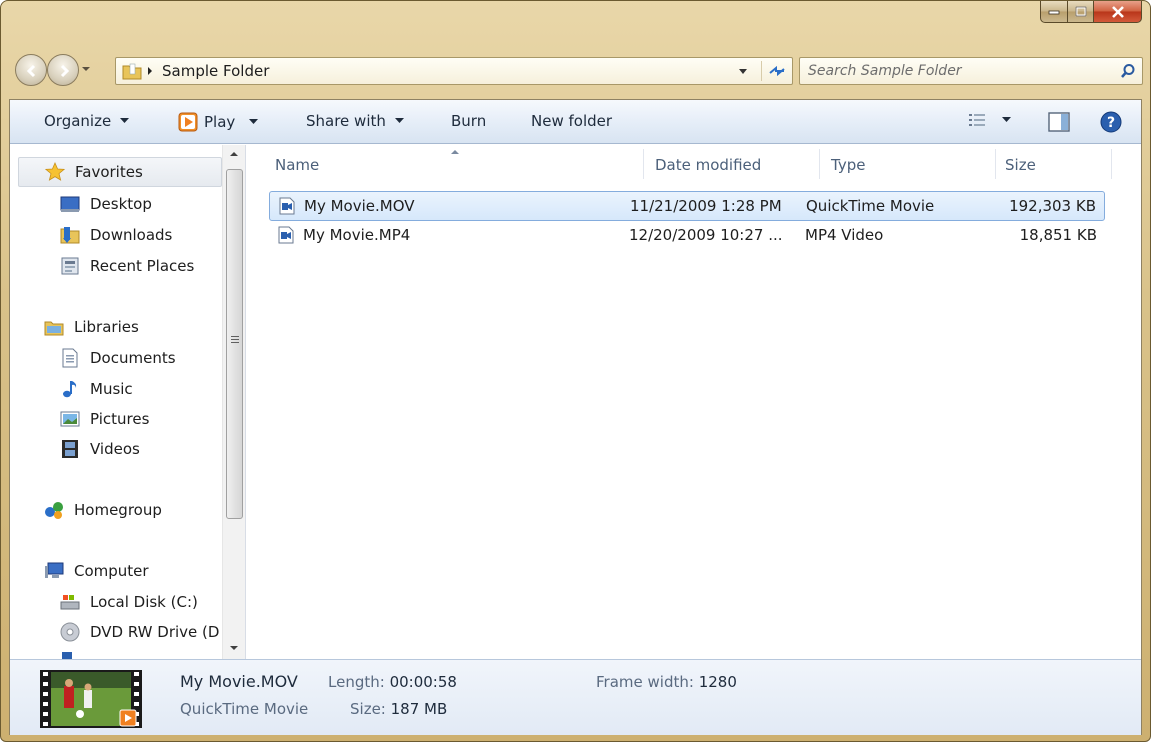  What do you see at coordinates (355, 121) in the screenshot?
I see `share-with-button: Share with` at bounding box center [355, 121].